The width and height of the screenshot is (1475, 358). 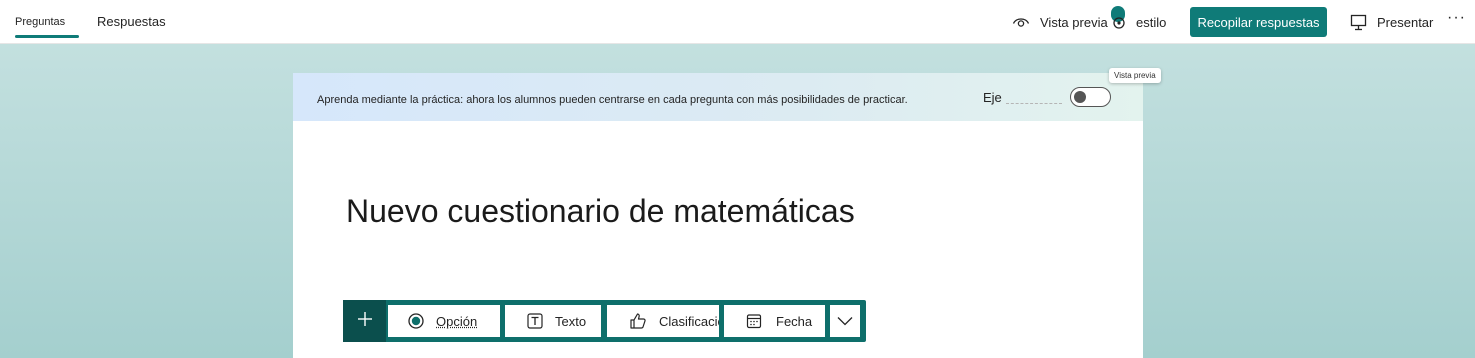 What do you see at coordinates (1135, 75) in the screenshot?
I see `preview-tooltip: Vista previa` at bounding box center [1135, 75].